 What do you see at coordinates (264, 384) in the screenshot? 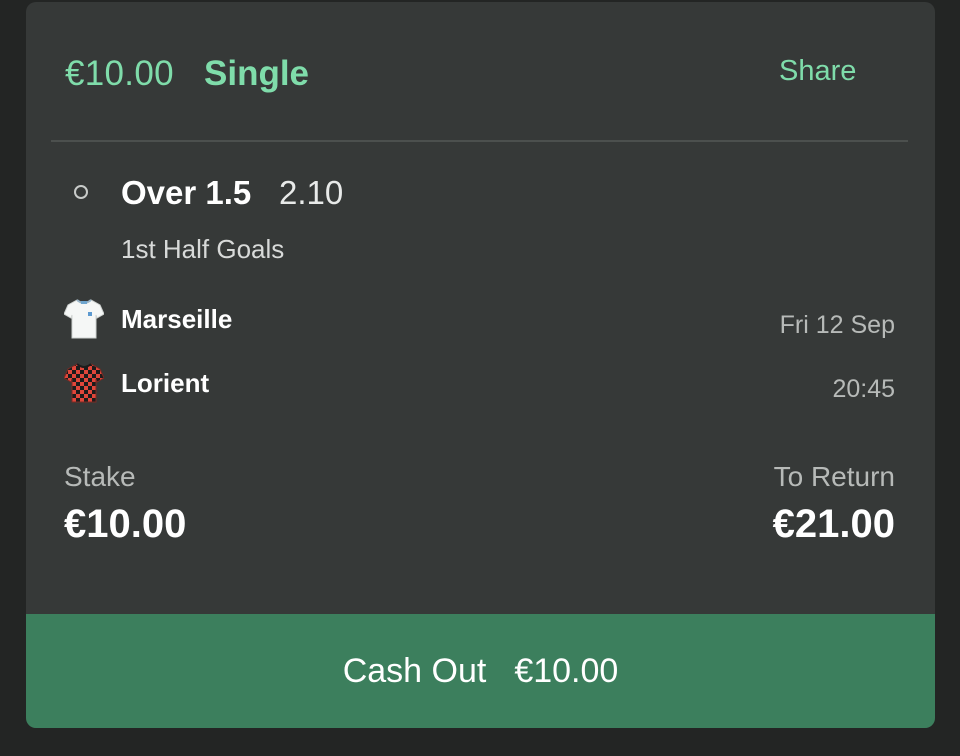
I see `away-team-row: Lorient` at bounding box center [264, 384].